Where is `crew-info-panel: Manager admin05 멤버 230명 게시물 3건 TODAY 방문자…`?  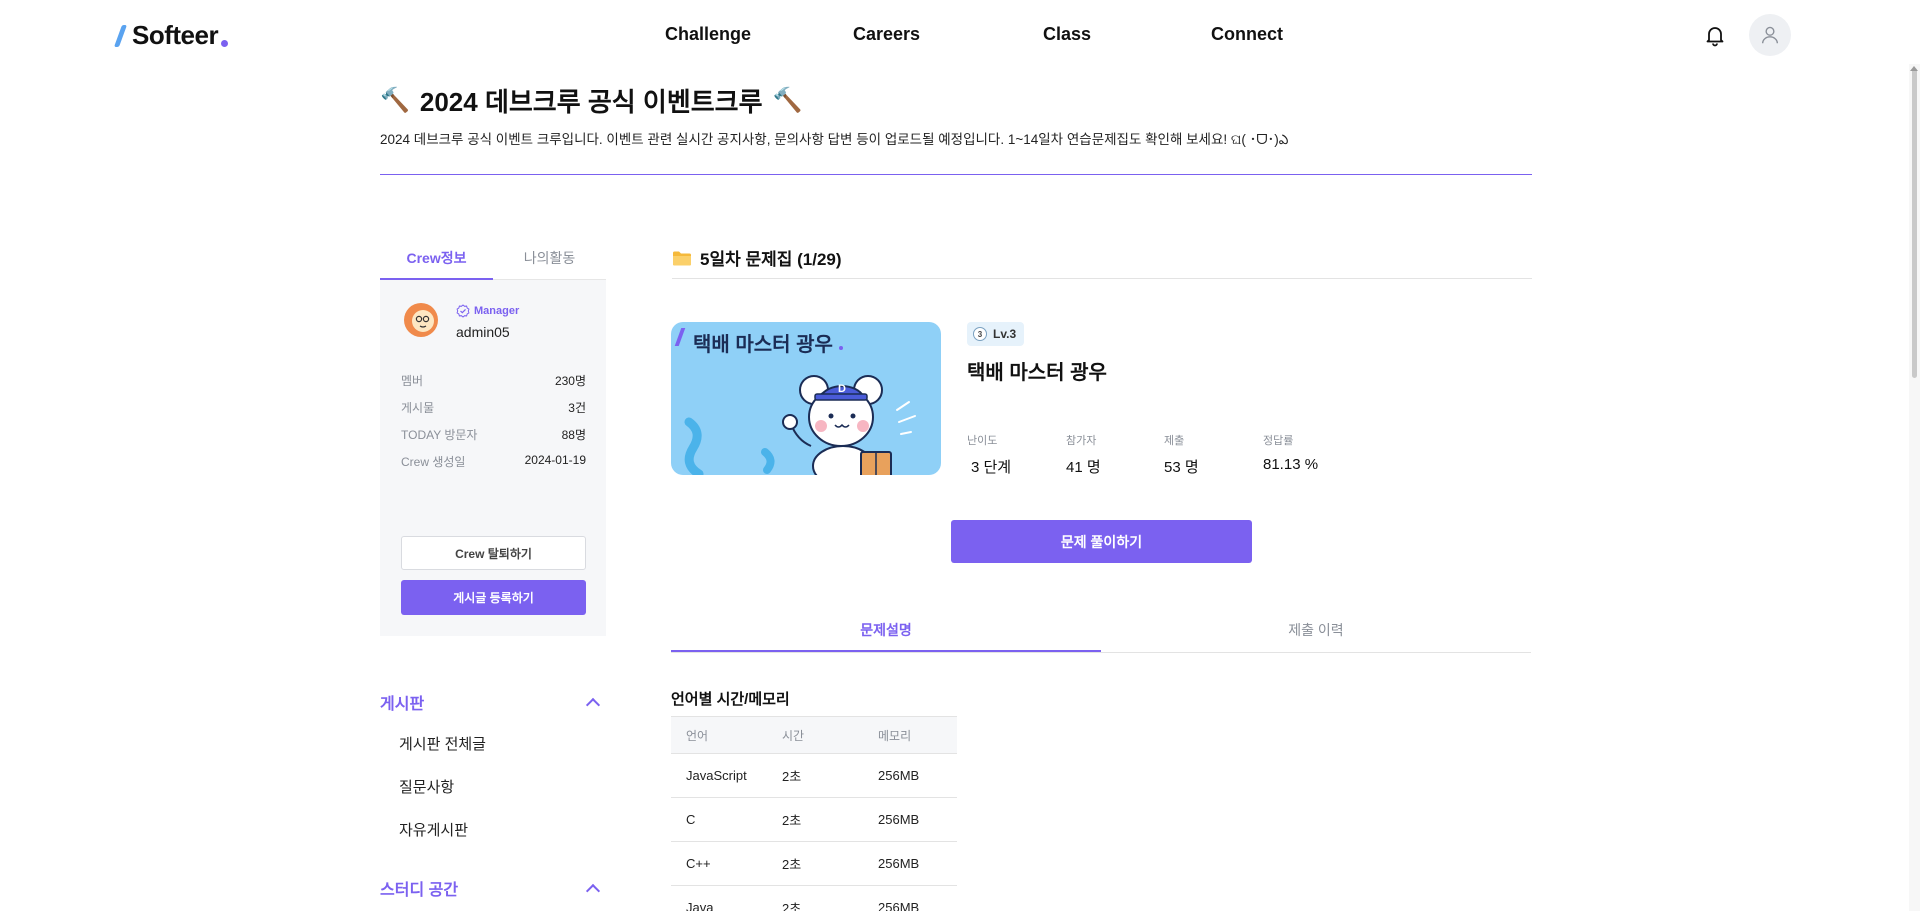
crew-info-panel: Manager admin05 멤버 230명 게시물 3건 TODAY 방문자… is located at coordinates (493, 458).